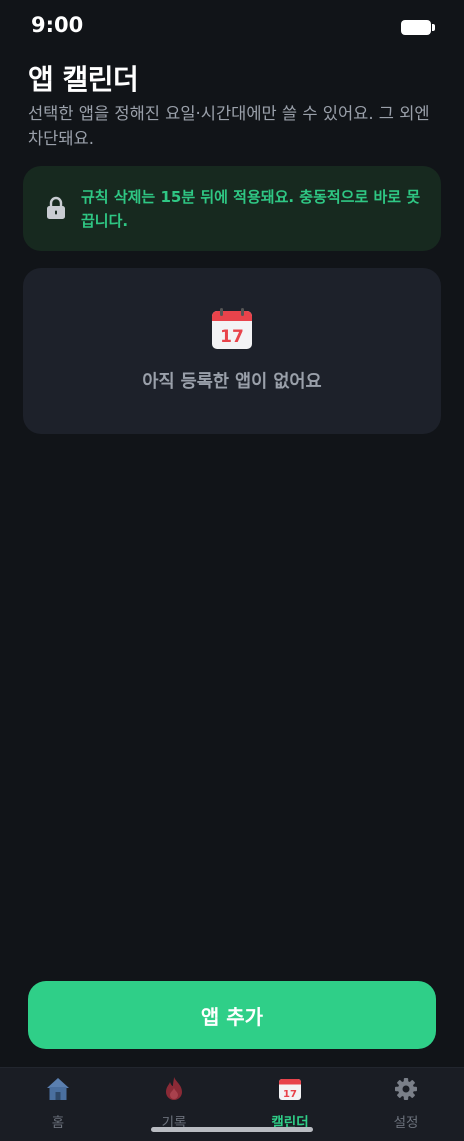 Image resolution: width=464 pixels, height=1141 pixels. What do you see at coordinates (232, 337) in the screenshot?
I see `calendar-day-number: 17` at bounding box center [232, 337].